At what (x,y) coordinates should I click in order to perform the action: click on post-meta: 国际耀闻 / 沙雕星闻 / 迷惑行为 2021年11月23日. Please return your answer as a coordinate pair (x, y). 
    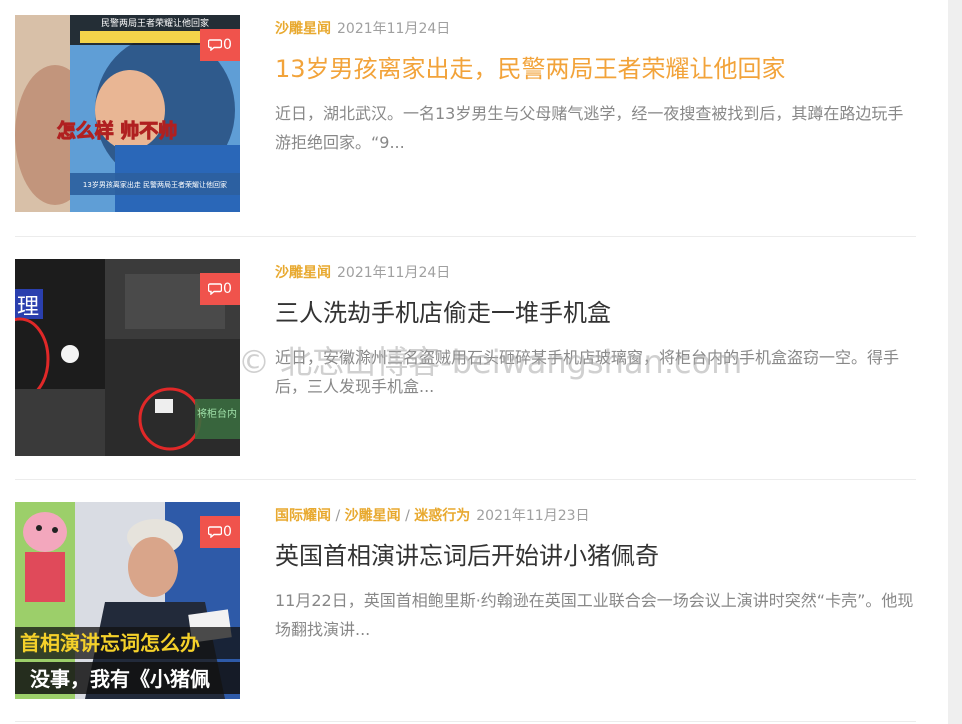
    Looking at the image, I should click on (432, 516).